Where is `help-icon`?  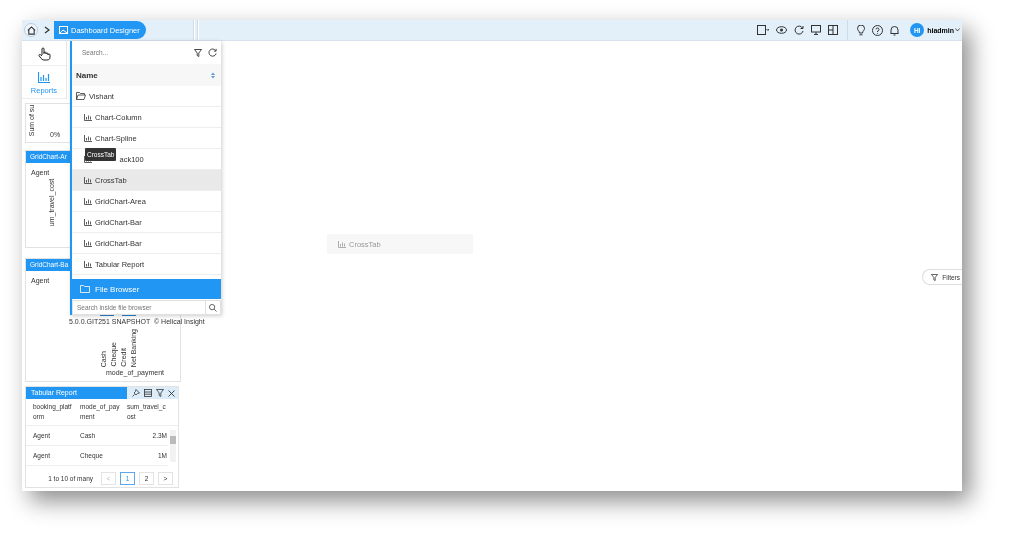 help-icon is located at coordinates (878, 30).